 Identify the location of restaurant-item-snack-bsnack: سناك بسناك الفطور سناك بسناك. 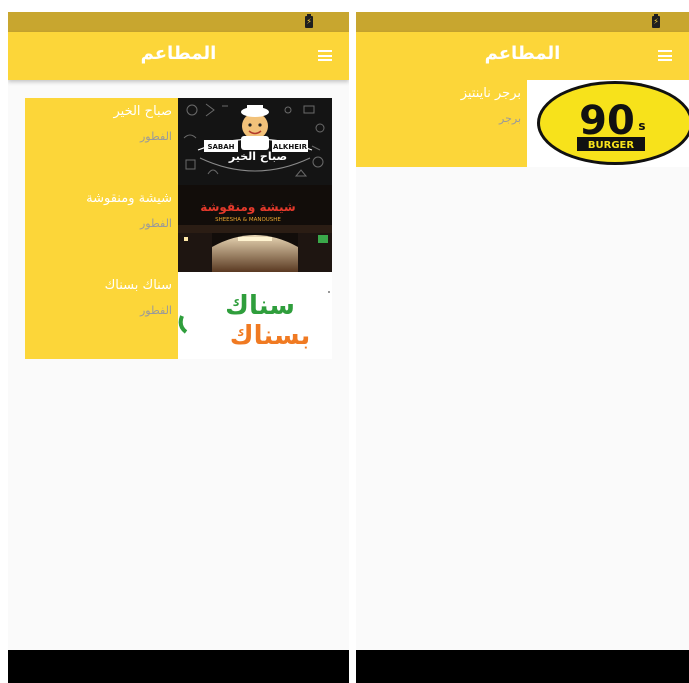
(178, 315).